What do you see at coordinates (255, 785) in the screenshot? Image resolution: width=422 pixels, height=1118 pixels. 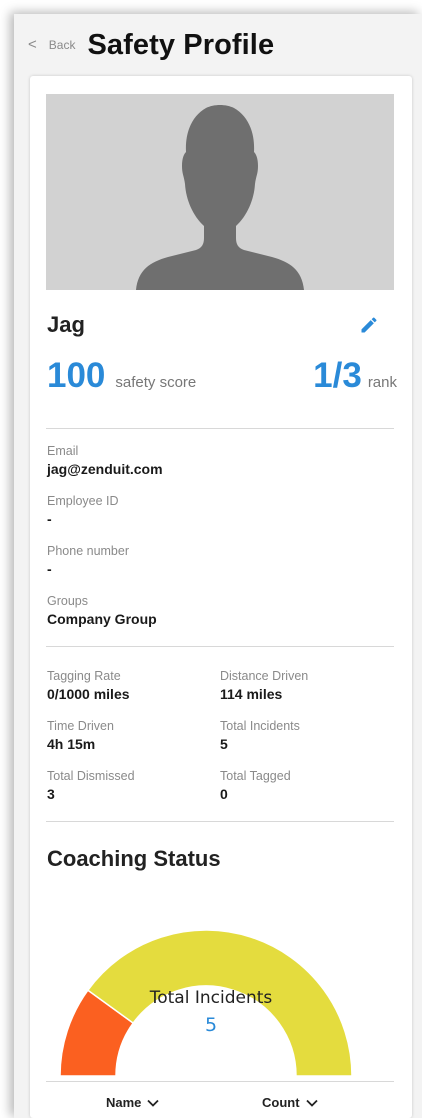 I see `total-tagged-stat: Total Tagged 0` at bounding box center [255, 785].